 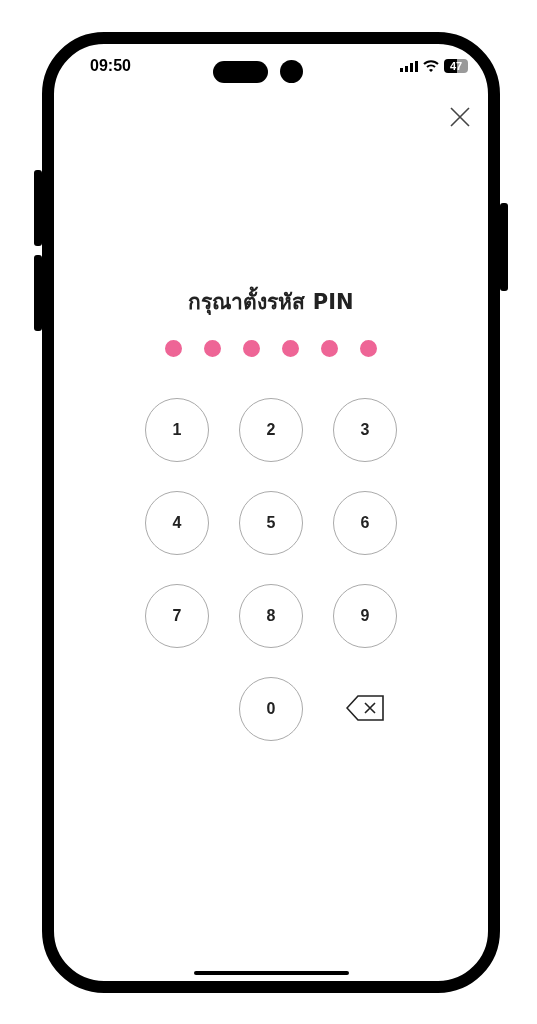 I want to click on digit-key: 6, so click(x=365, y=523).